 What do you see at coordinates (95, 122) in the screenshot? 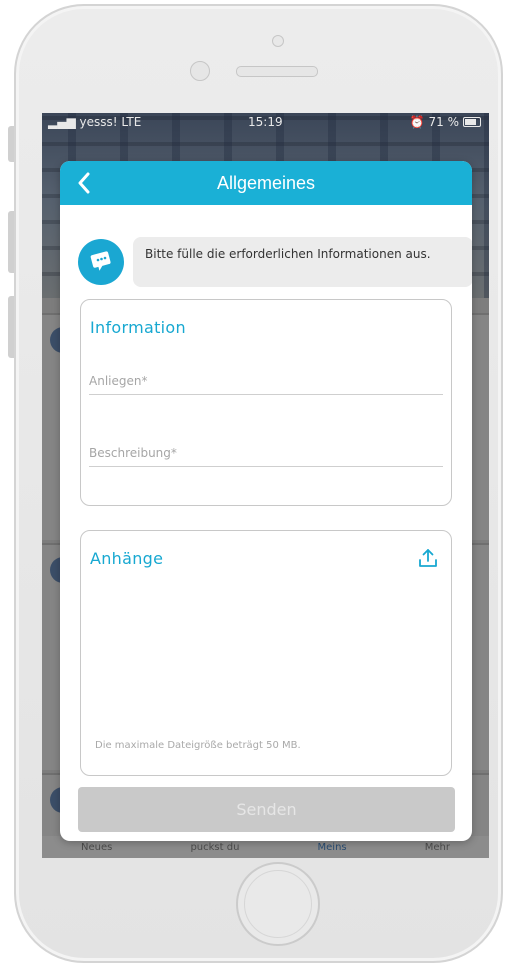
I see `carrier-label: ▂▄▆ yesss! LTE` at bounding box center [95, 122].